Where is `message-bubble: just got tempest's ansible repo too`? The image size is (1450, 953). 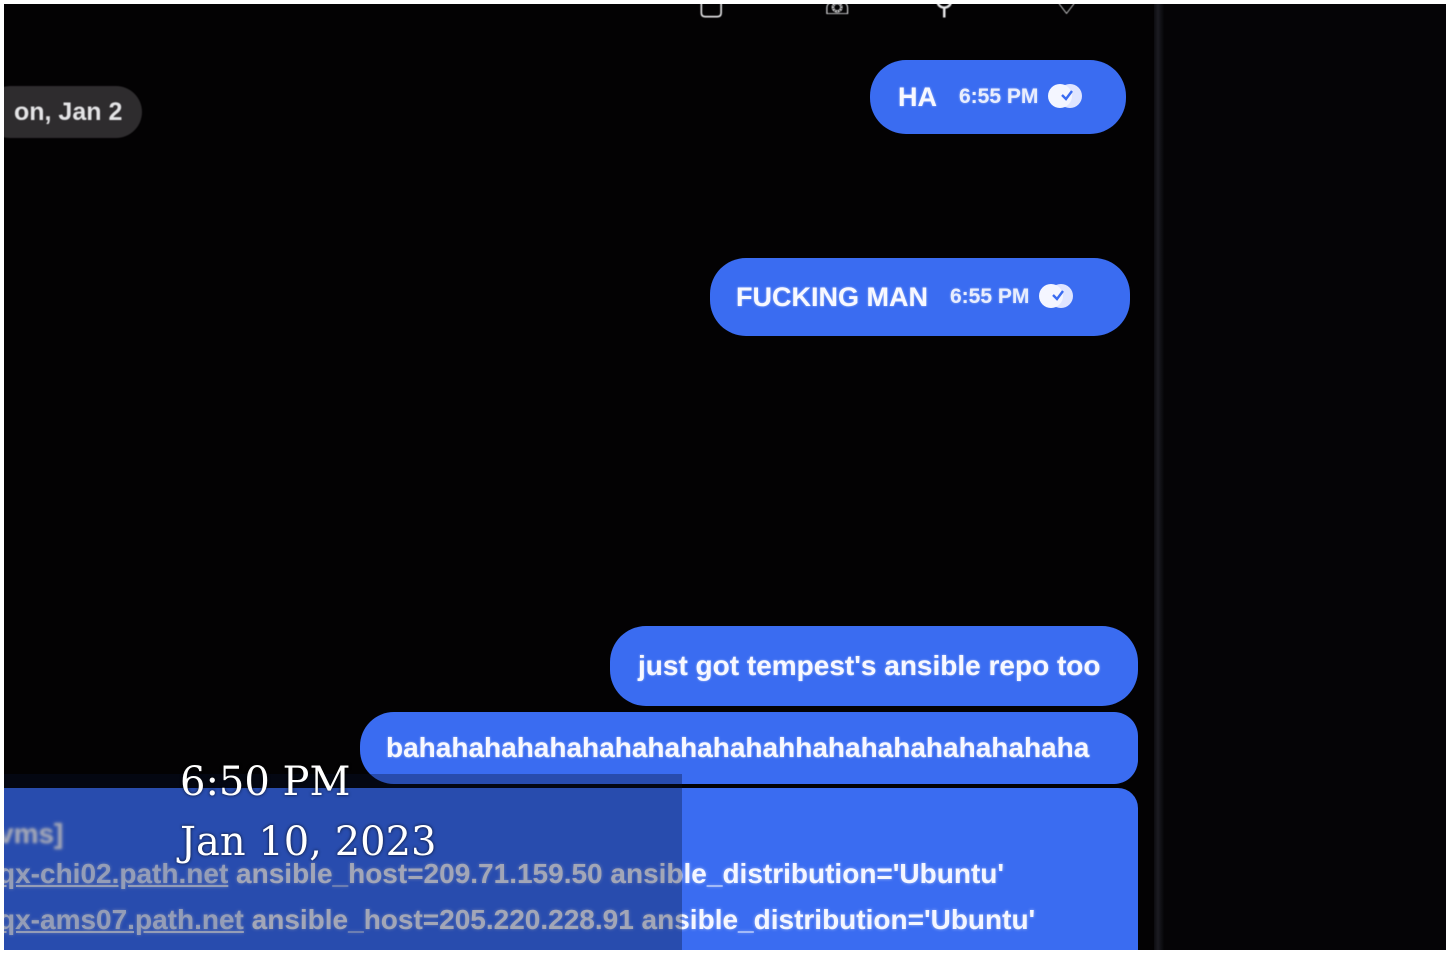 message-bubble: just got tempest's ansible repo too is located at coordinates (874, 666).